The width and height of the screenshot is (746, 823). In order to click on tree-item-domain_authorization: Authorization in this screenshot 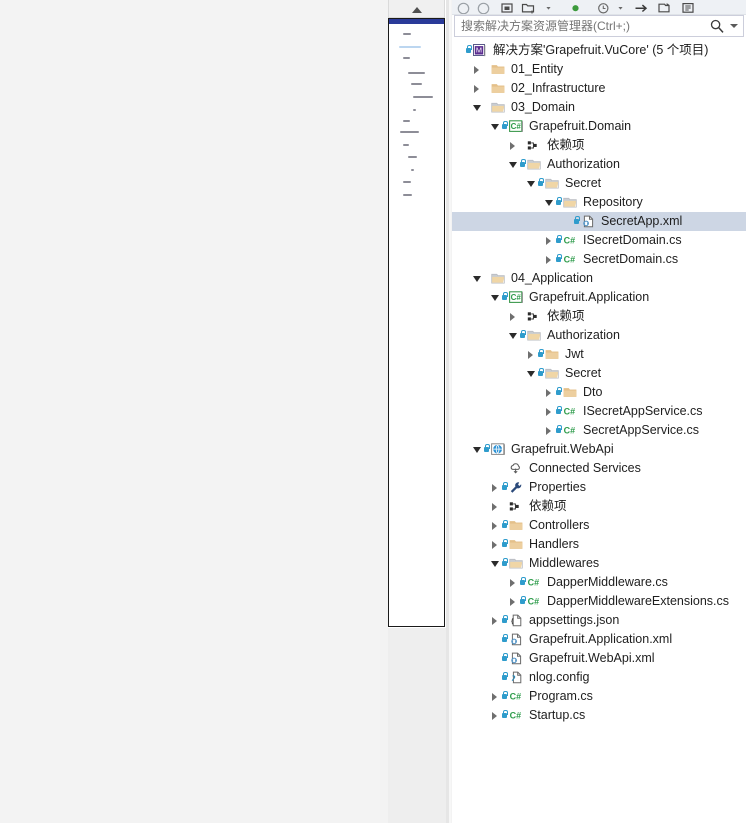, I will do `click(599, 164)`.